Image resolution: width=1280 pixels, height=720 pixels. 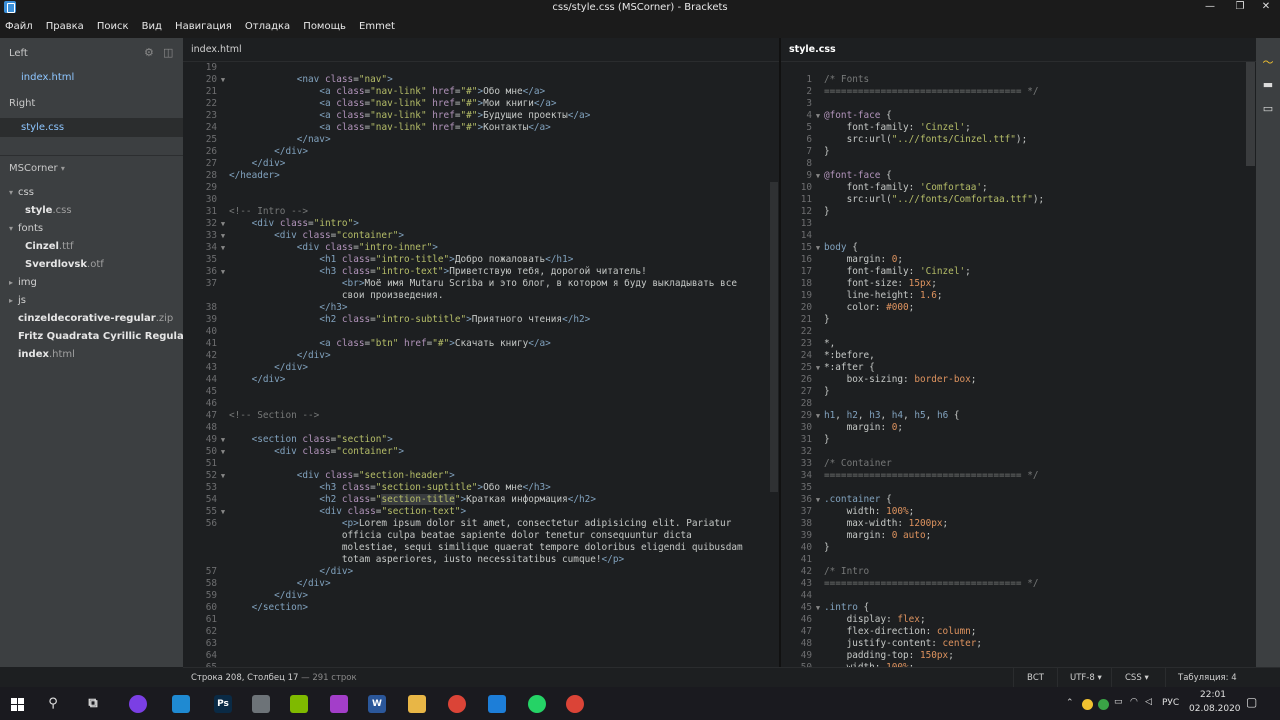 I want to click on tree-item-js: ▸ js, so click(x=13, y=300).